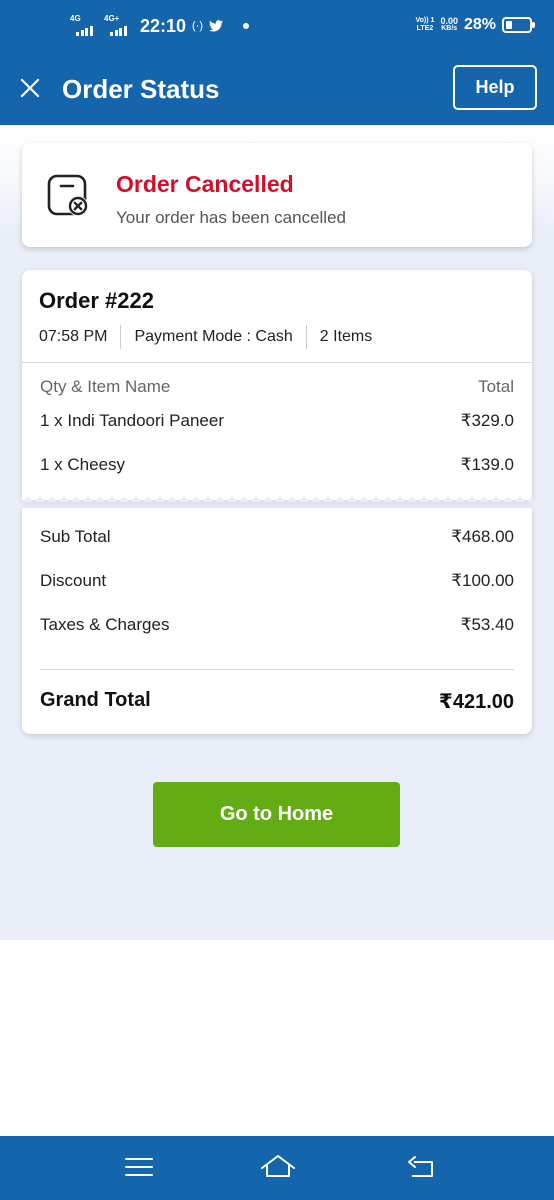 Image resolution: width=554 pixels, height=1200 pixels. I want to click on back-icon, so click(420, 1166).